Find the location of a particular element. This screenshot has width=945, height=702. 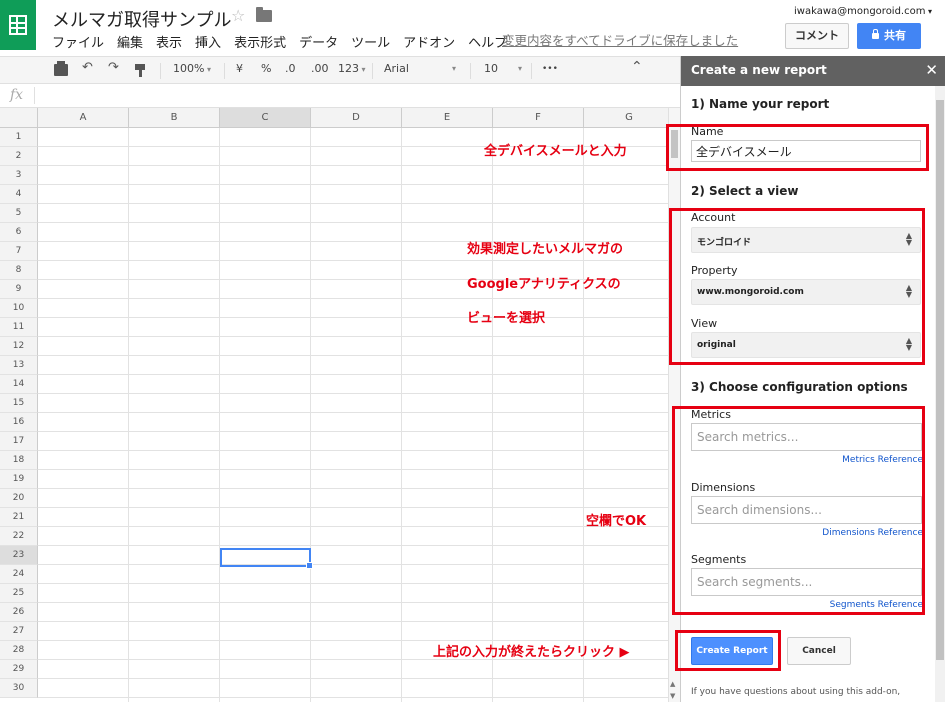

sheets-logo-icon is located at coordinates (18, 25).